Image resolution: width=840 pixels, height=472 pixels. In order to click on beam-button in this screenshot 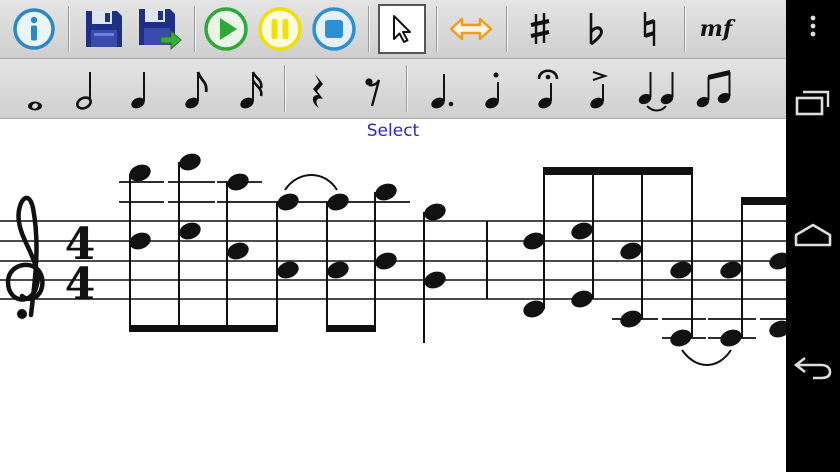, I will do `click(716, 88)`.